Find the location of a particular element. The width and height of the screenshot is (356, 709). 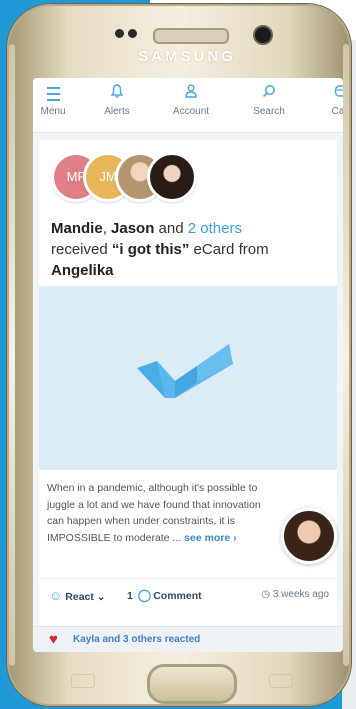

comment-button: 1 ◯ Comment is located at coordinates (164, 595).